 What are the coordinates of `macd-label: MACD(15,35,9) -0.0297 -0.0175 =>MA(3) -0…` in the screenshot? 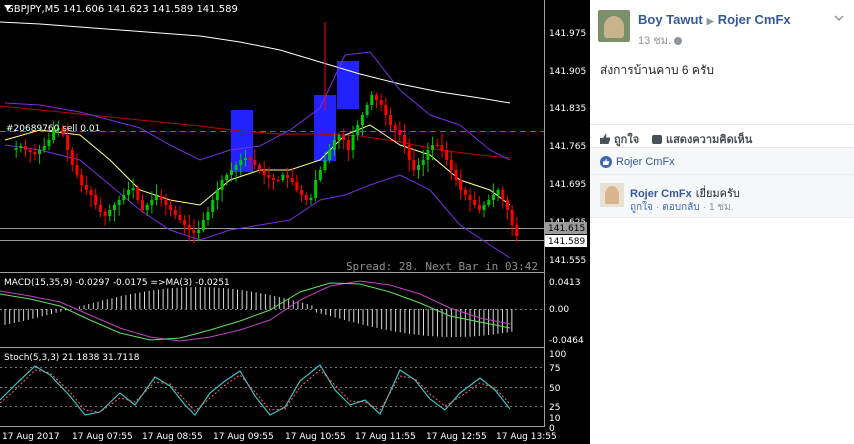 It's located at (117, 283).